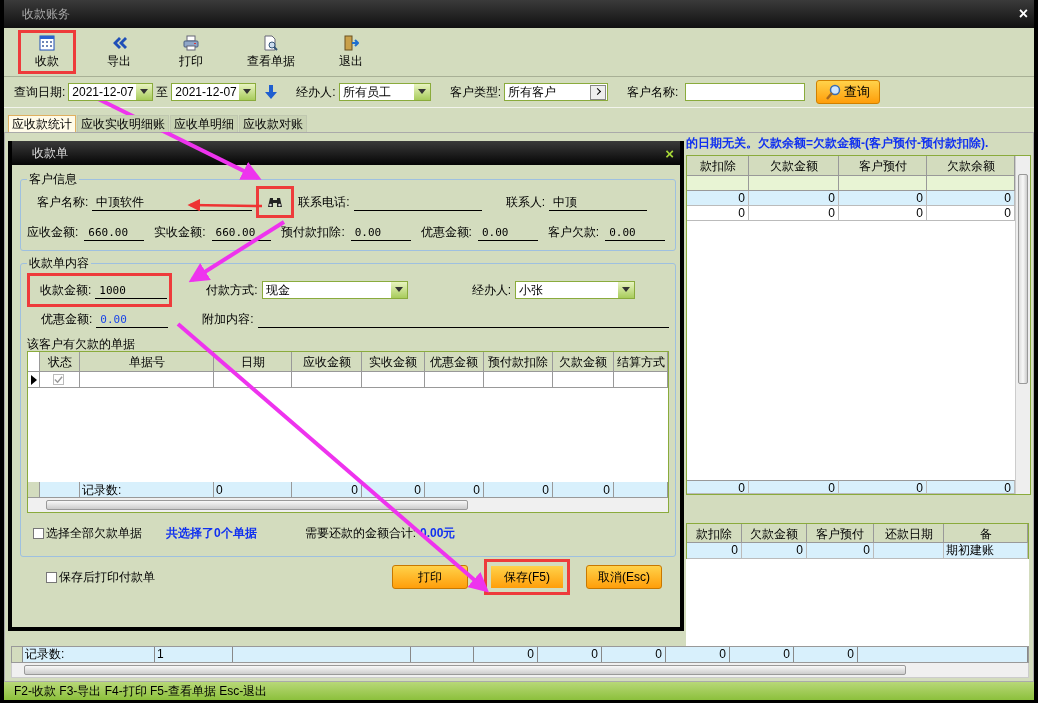 This screenshot has width=1038, height=703. Describe the element at coordinates (271, 42) in the screenshot. I see `document-search-icon` at that location.